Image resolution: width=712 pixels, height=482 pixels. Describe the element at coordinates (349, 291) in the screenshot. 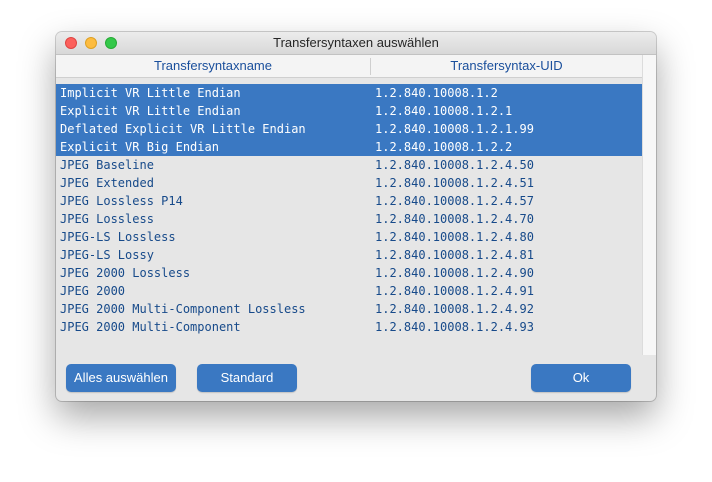

I see `table-row: JPEG 2000 1.2.840.10008.1.2.4.91` at that location.